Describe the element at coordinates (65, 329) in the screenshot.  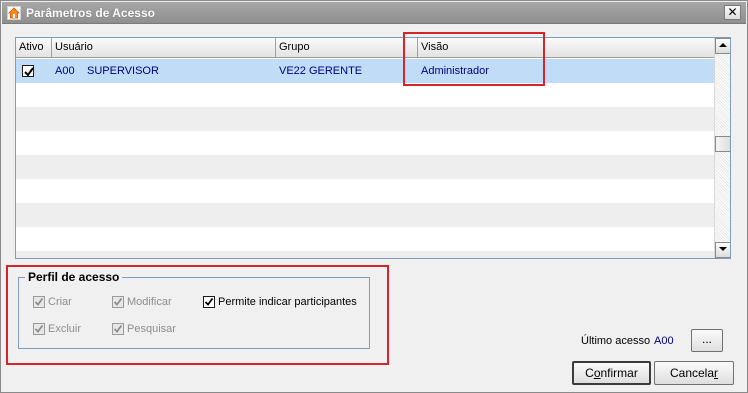
I see `excluir-label: Excluir` at that location.